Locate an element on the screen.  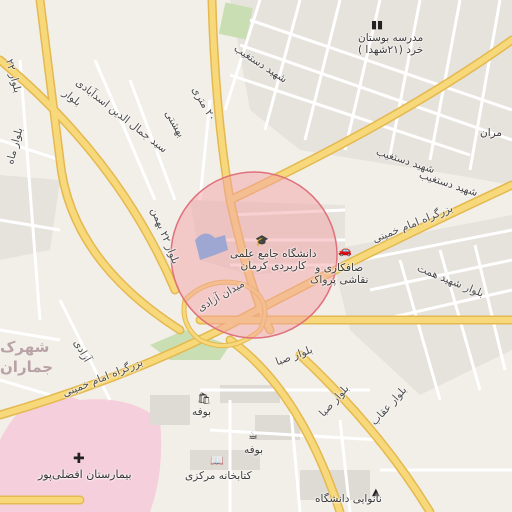
bufe-label-2: بوفه is located at coordinates (253, 450).